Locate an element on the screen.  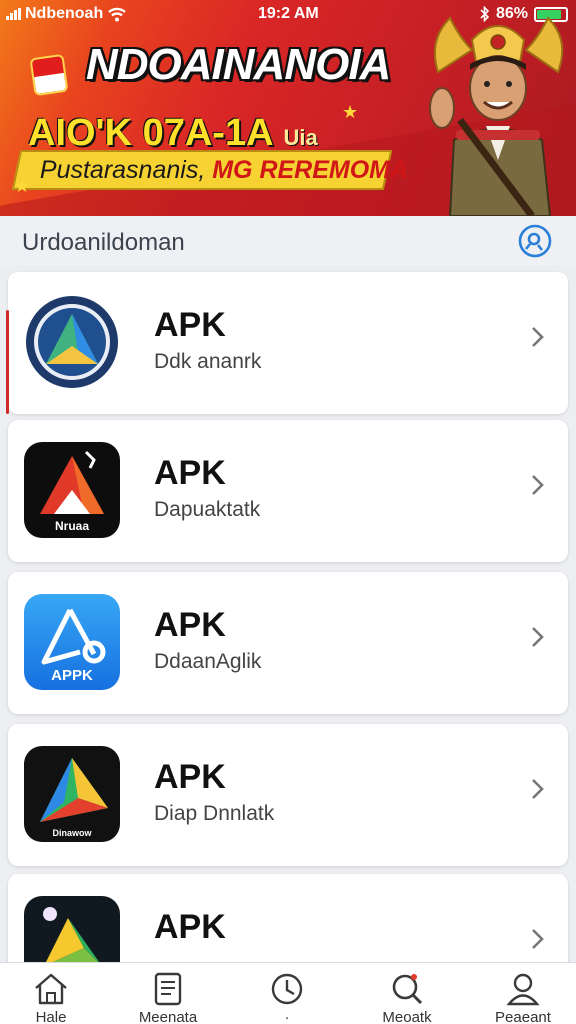
blue-triangle-seal-icon is located at coordinates (72, 342).